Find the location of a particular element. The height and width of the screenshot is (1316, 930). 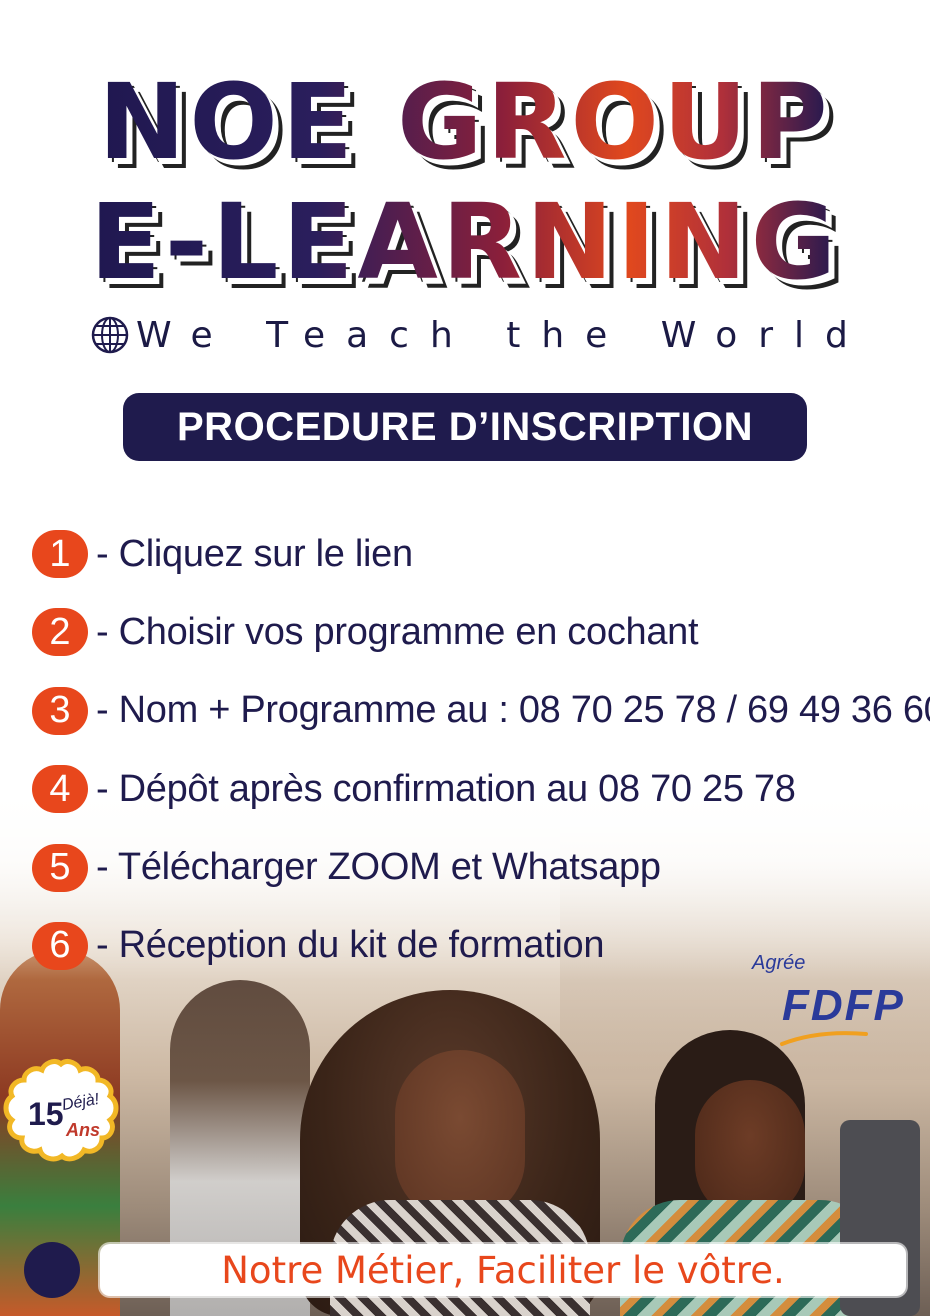

procedure-badge-text: PROCEDURE D’INSCRIPTION is located at coordinates (465, 426).